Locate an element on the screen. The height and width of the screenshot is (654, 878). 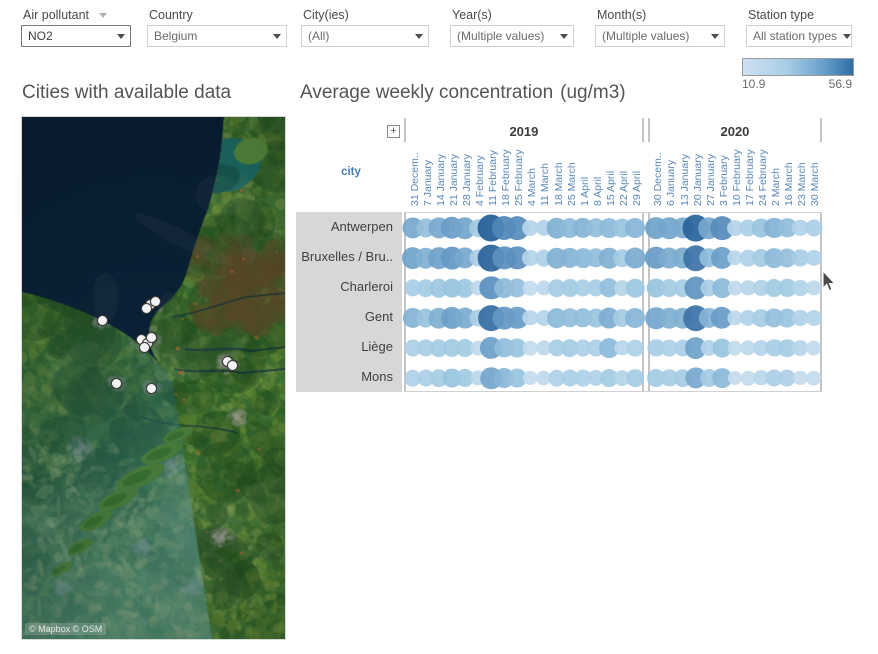
week-label: 18 February is located at coordinates (505, 175).